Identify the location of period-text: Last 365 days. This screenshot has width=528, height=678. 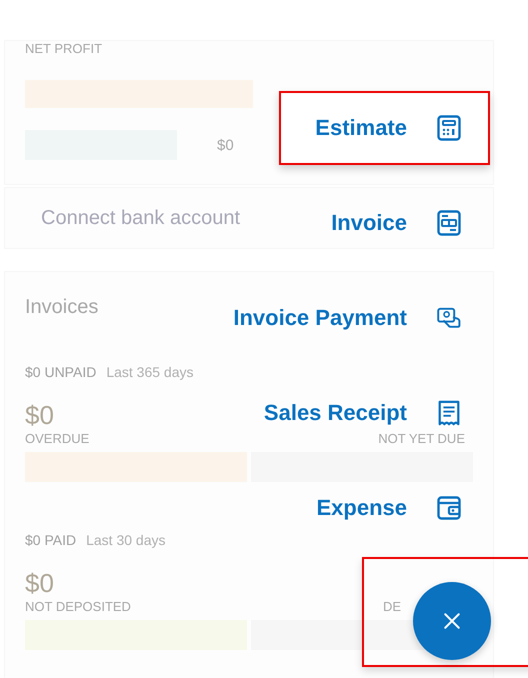
(150, 372).